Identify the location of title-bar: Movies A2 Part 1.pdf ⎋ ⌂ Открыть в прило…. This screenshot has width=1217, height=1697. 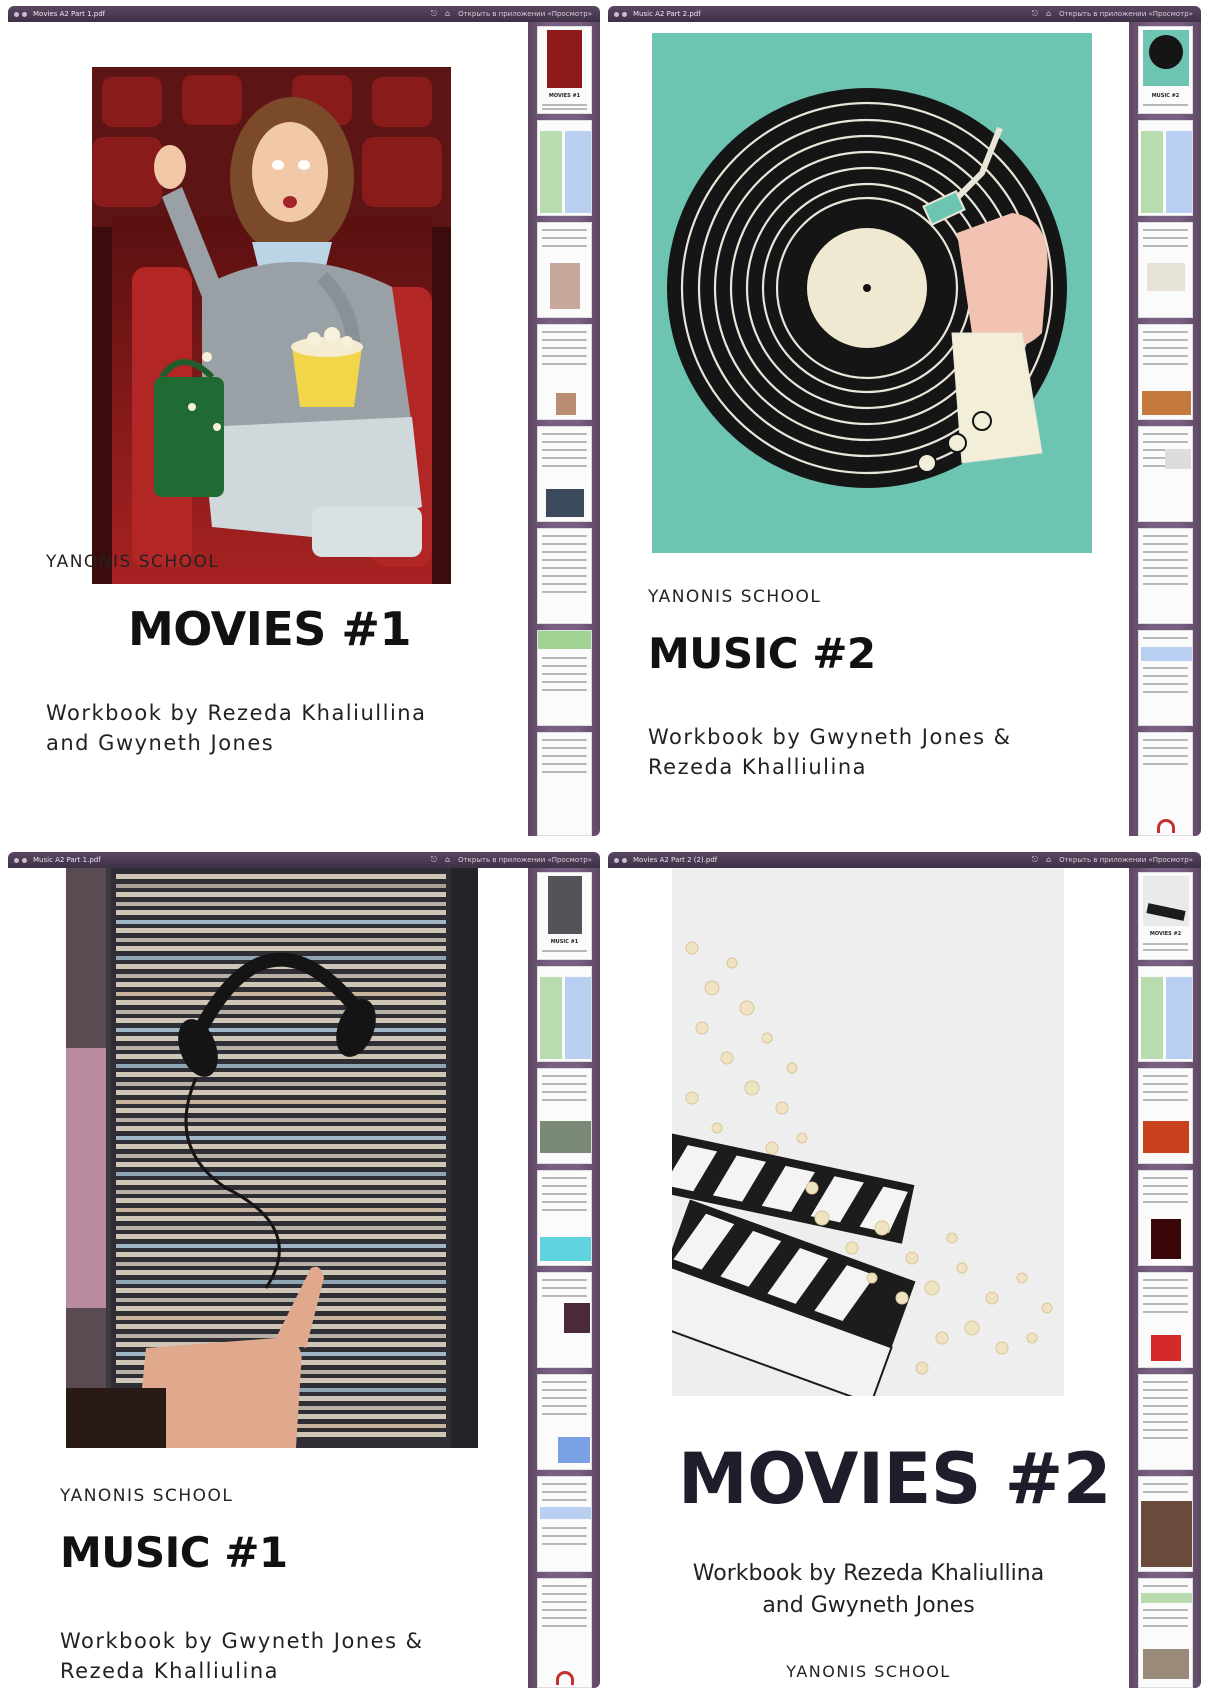
(304, 14).